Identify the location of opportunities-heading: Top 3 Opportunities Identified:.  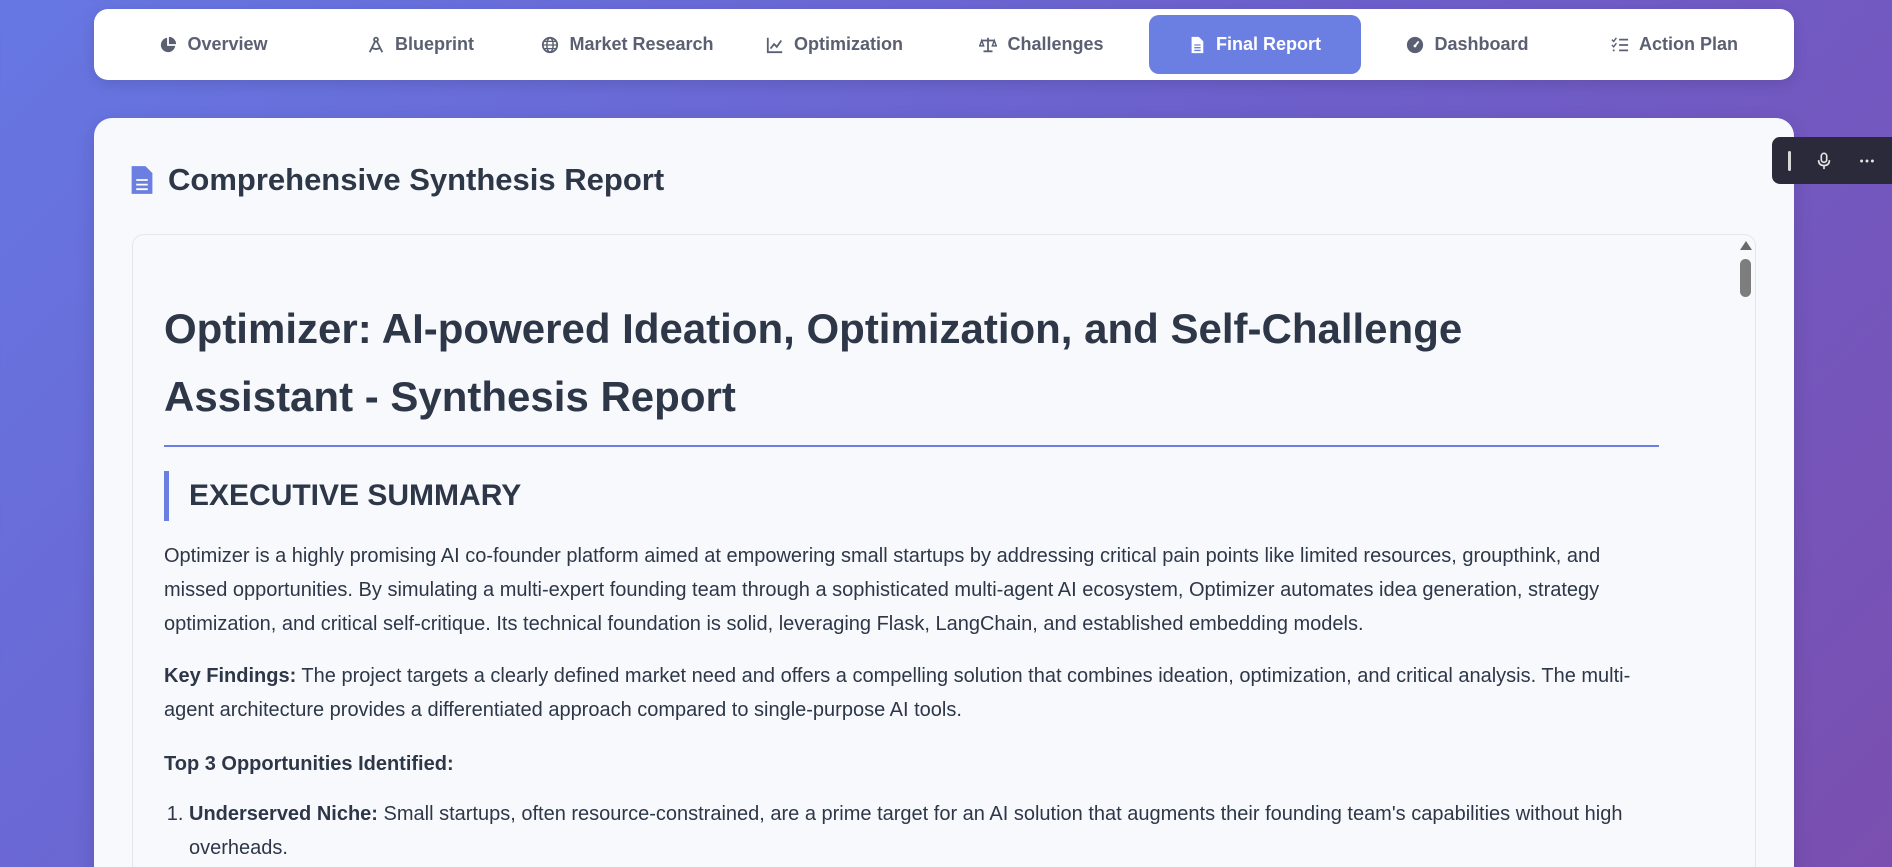
(911, 764).